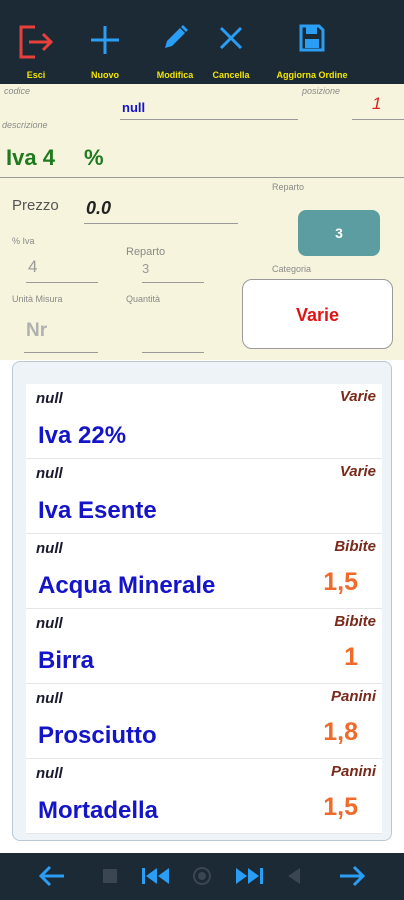 The height and width of the screenshot is (900, 404). Describe the element at coordinates (204, 646) in the screenshot. I see `list-item: null Bibite Birra 1` at that location.